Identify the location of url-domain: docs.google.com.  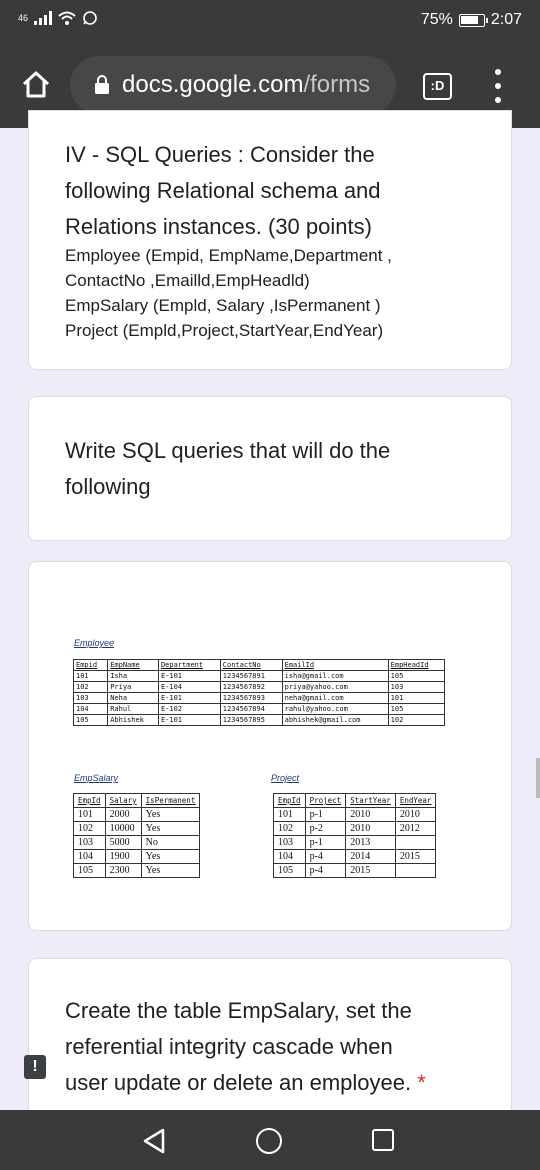
(213, 84).